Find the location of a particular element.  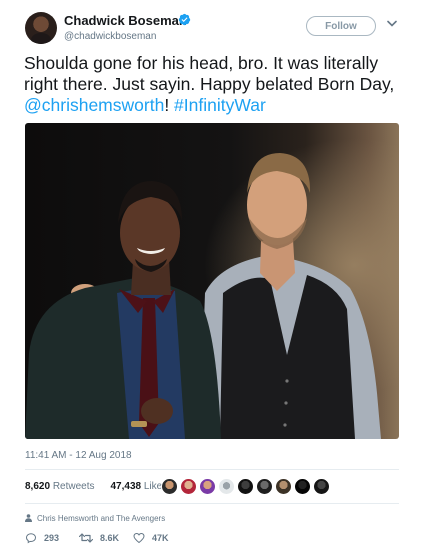

social-context: Chris Hemsworth and The Avengers is located at coordinates (95, 518).